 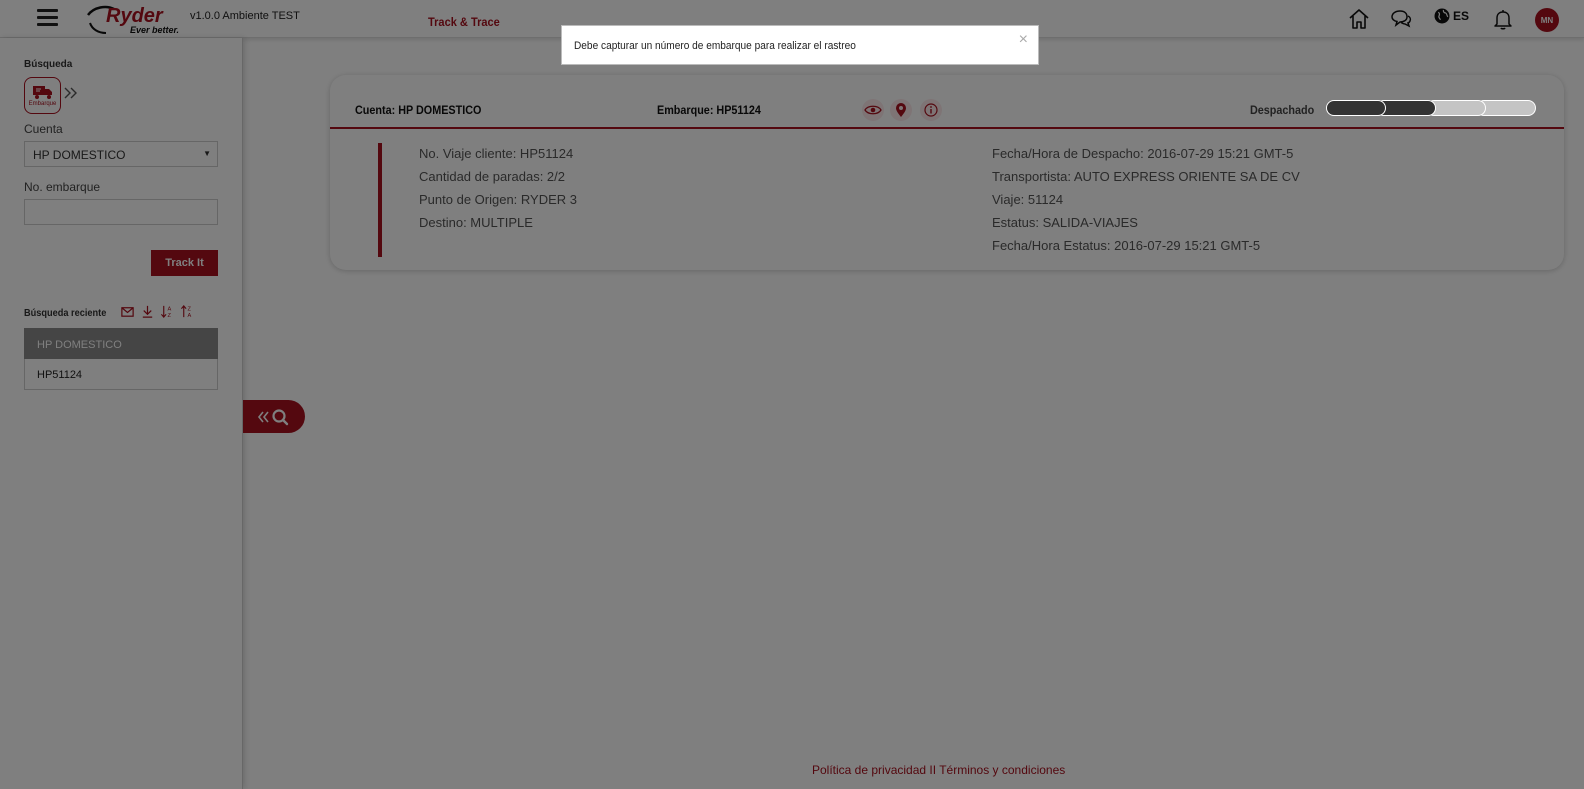 What do you see at coordinates (1023, 40) in the screenshot?
I see `close-icon: ×` at bounding box center [1023, 40].